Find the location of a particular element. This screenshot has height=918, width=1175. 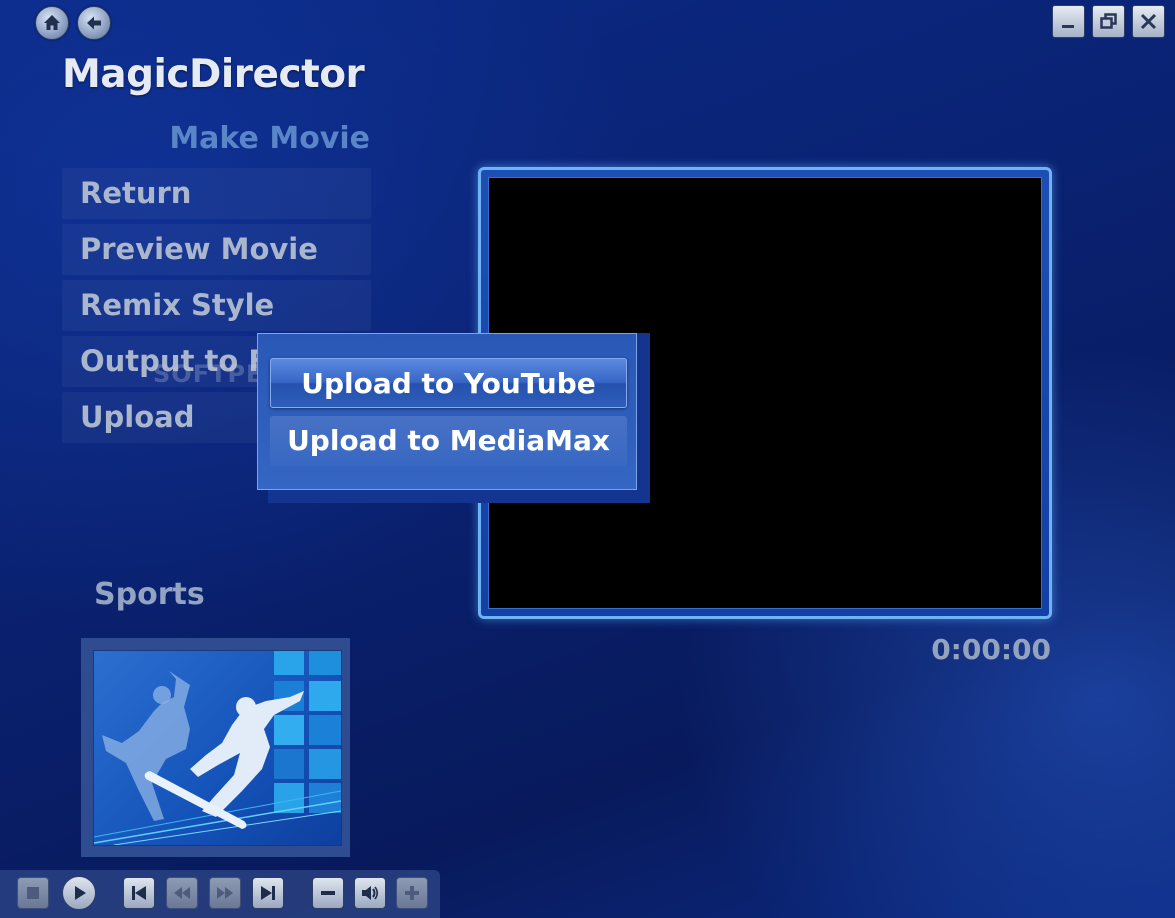

skip-forward-icon is located at coordinates (268, 893).